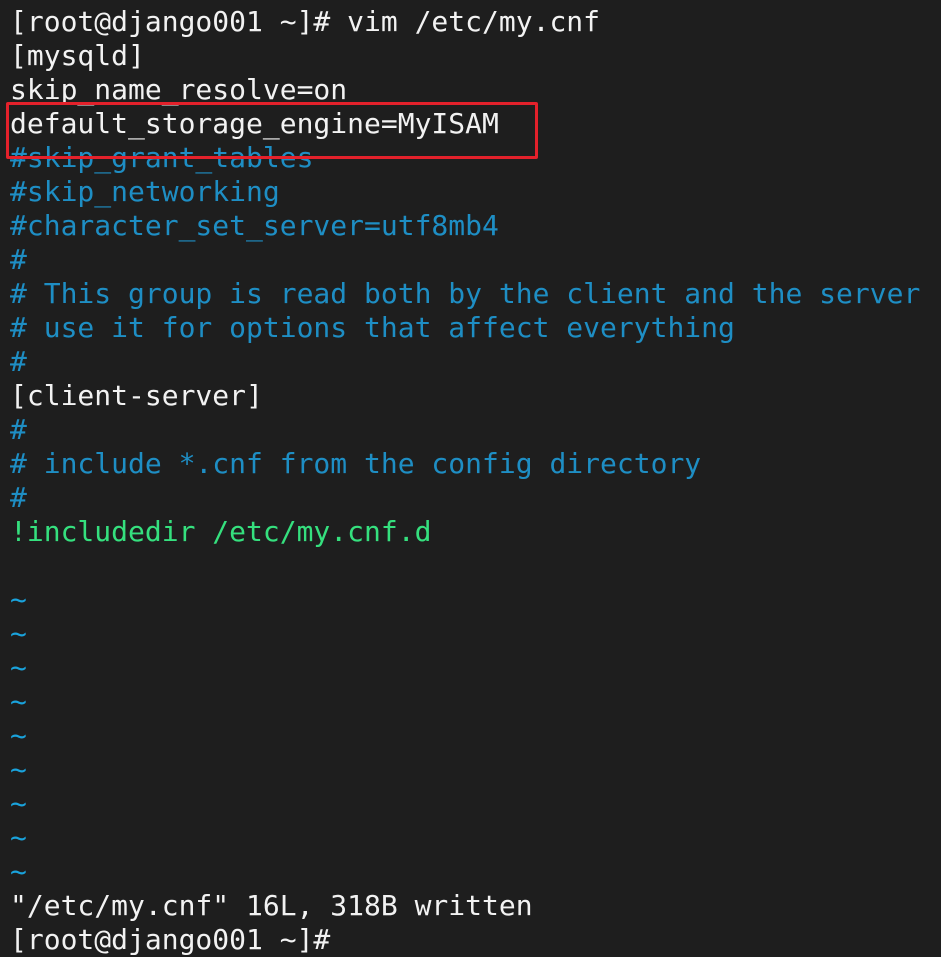 This screenshot has width=941, height=957. Describe the element at coordinates (305, 21) in the screenshot. I see `terminal-line: [root@django001 ~]# vim /etc/my.cnf` at that location.